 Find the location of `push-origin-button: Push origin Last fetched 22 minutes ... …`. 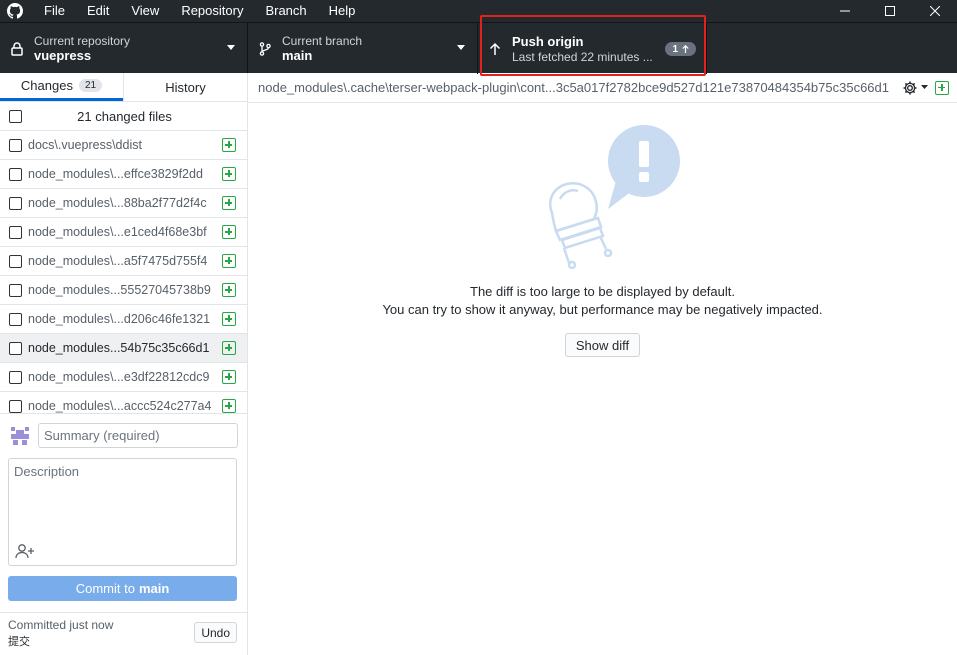

push-origin-button: Push origin Last fetched 22 minutes ... … is located at coordinates (592, 48).